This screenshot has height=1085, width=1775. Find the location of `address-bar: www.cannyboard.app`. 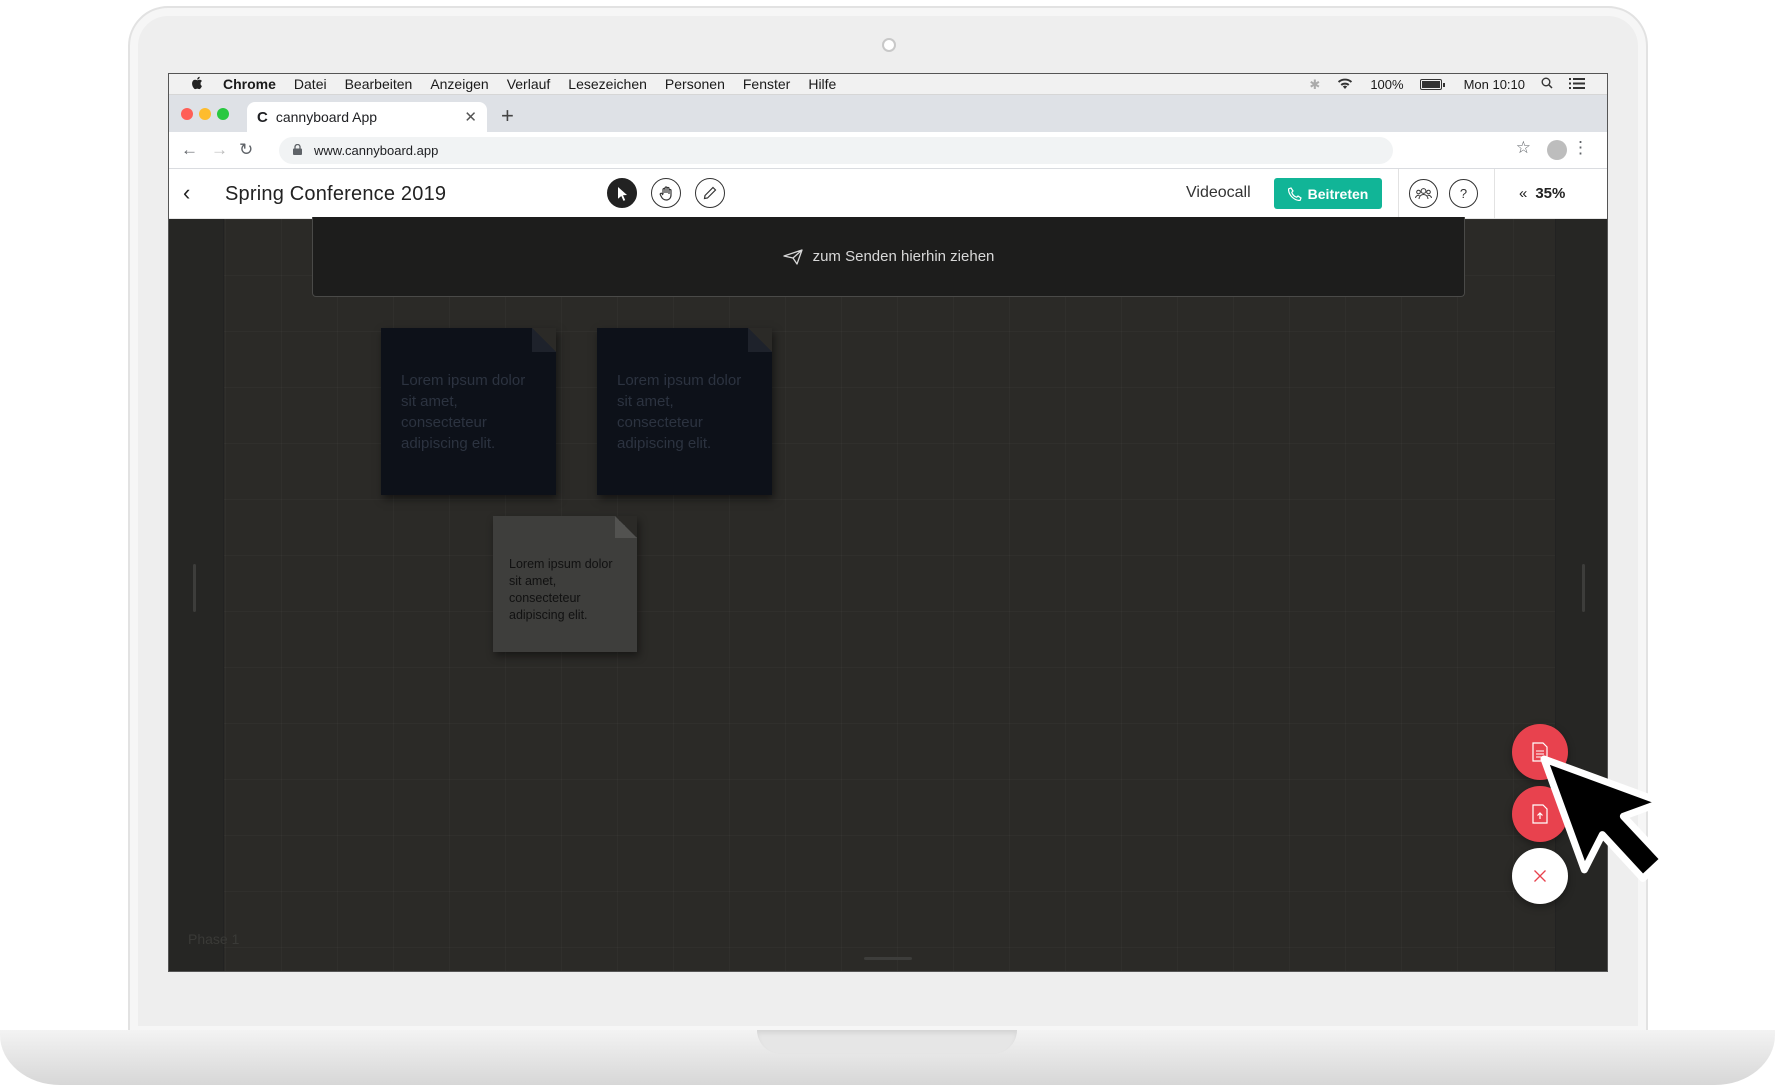

address-bar: www.cannyboard.app is located at coordinates (836, 150).